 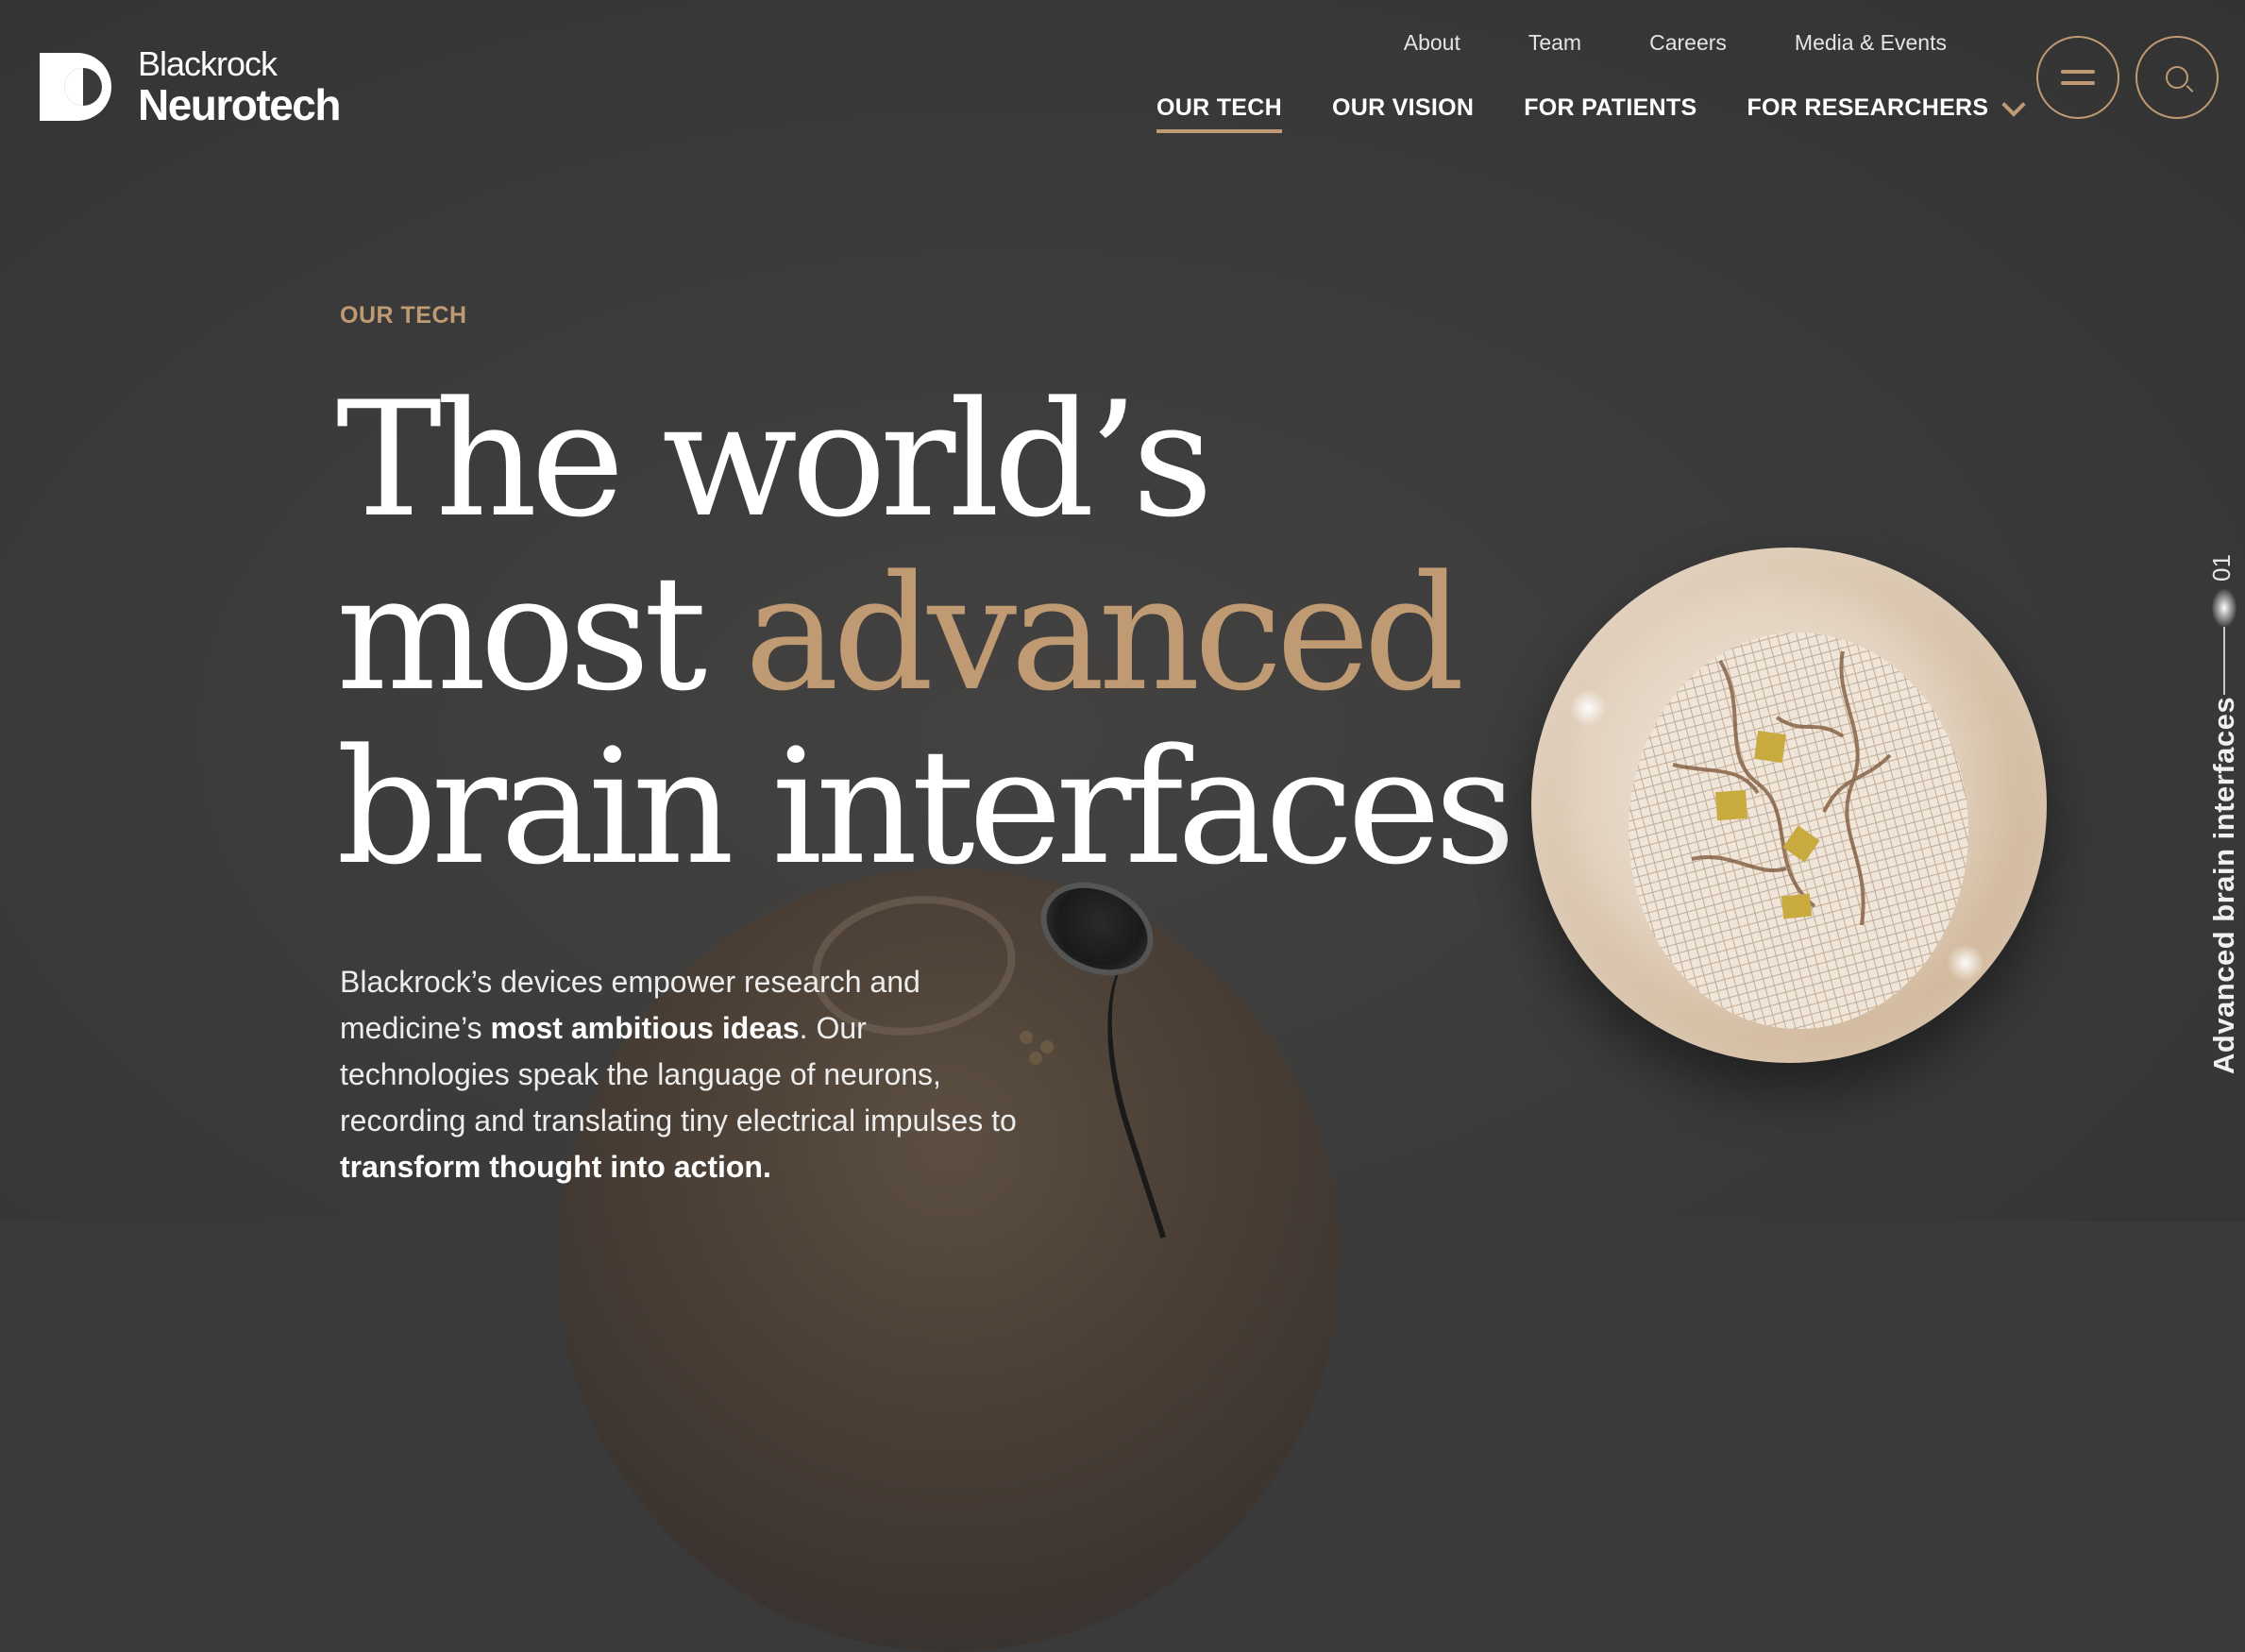 I want to click on chevron-down-icon, so click(x=2014, y=104).